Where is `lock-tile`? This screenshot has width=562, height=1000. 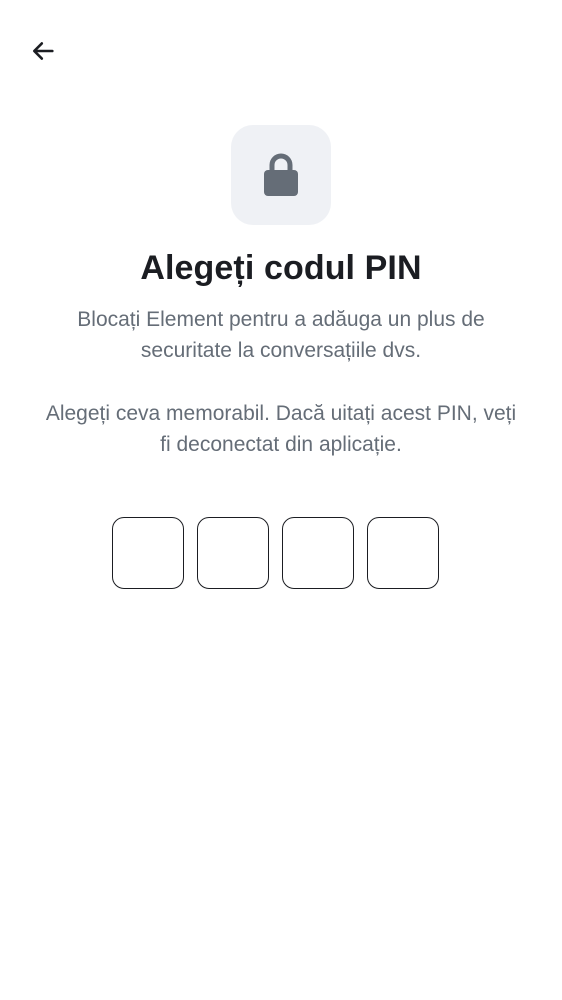 lock-tile is located at coordinates (281, 175).